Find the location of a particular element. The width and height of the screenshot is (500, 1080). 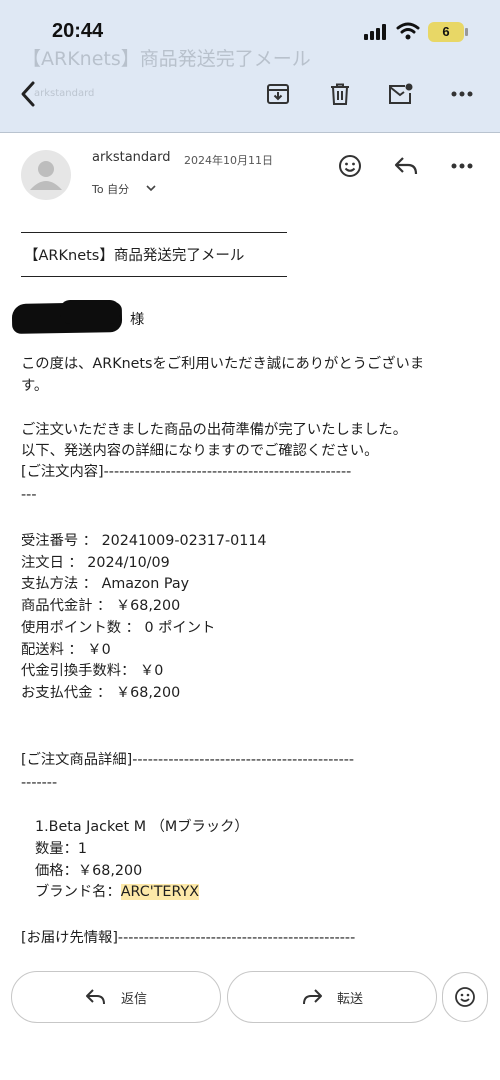

ghost-subject: 【ARKnets】商品発送完了メール is located at coordinates (166, 59).